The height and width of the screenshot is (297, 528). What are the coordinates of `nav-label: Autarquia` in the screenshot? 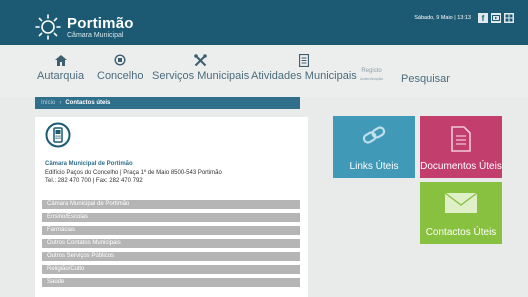 It's located at (61, 76).